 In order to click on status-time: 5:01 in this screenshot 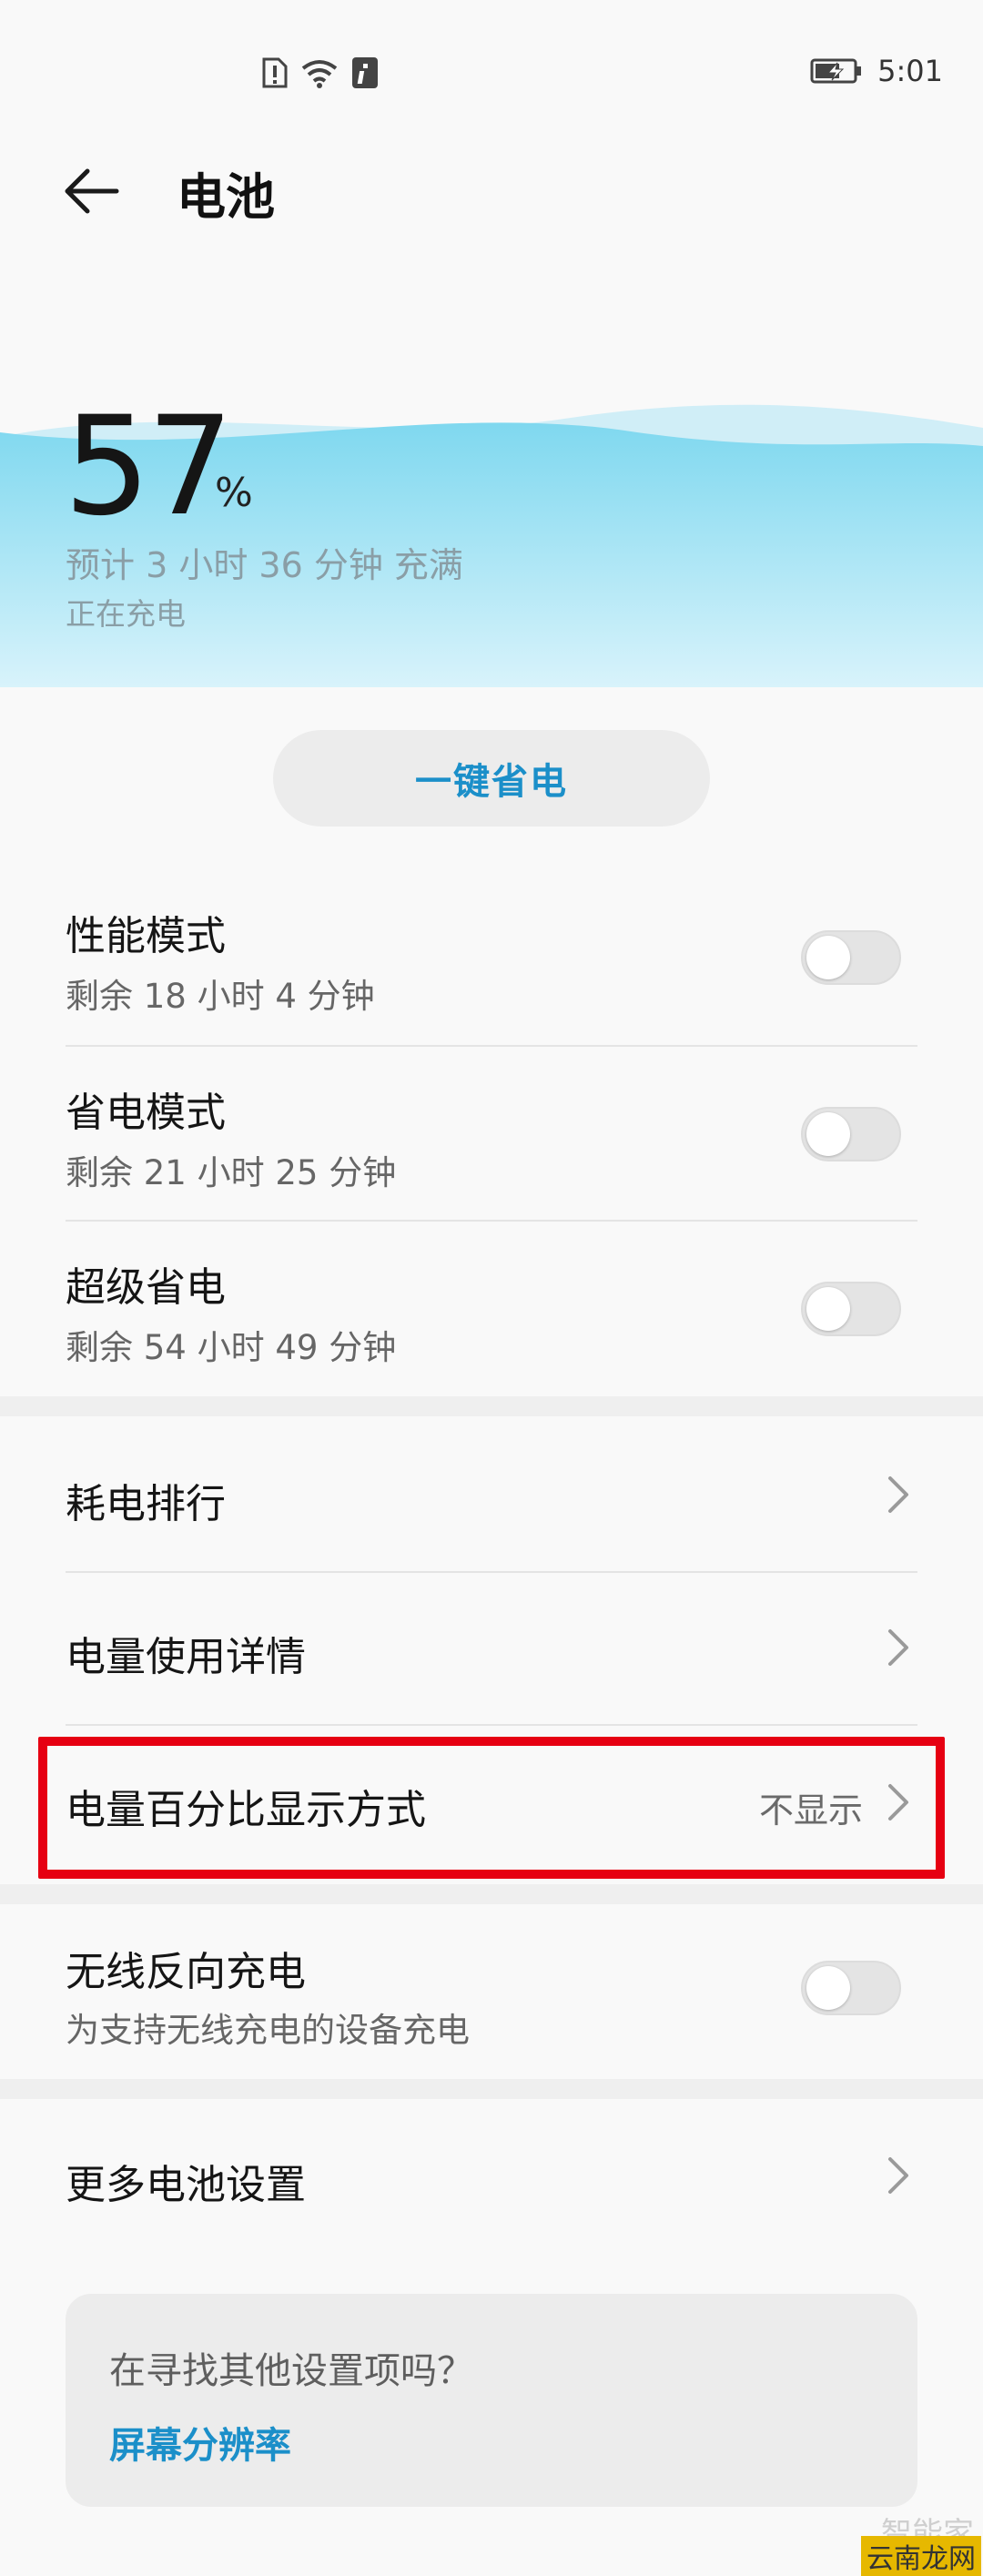, I will do `click(910, 71)`.